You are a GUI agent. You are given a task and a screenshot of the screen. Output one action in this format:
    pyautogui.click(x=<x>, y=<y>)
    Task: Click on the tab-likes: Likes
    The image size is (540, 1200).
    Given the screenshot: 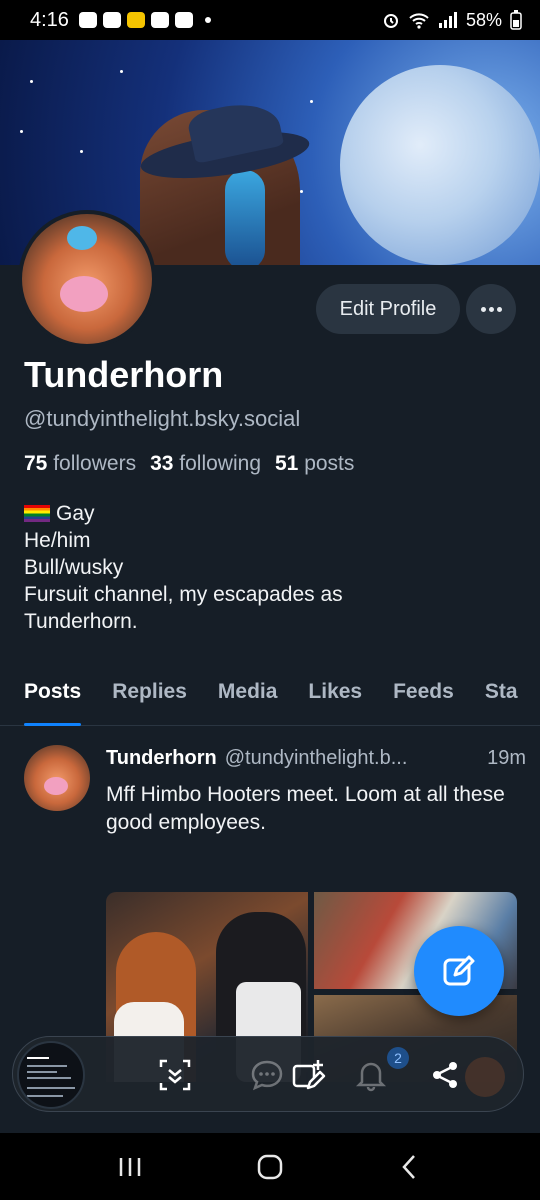 What is the action you would take?
    pyautogui.click(x=335, y=700)
    